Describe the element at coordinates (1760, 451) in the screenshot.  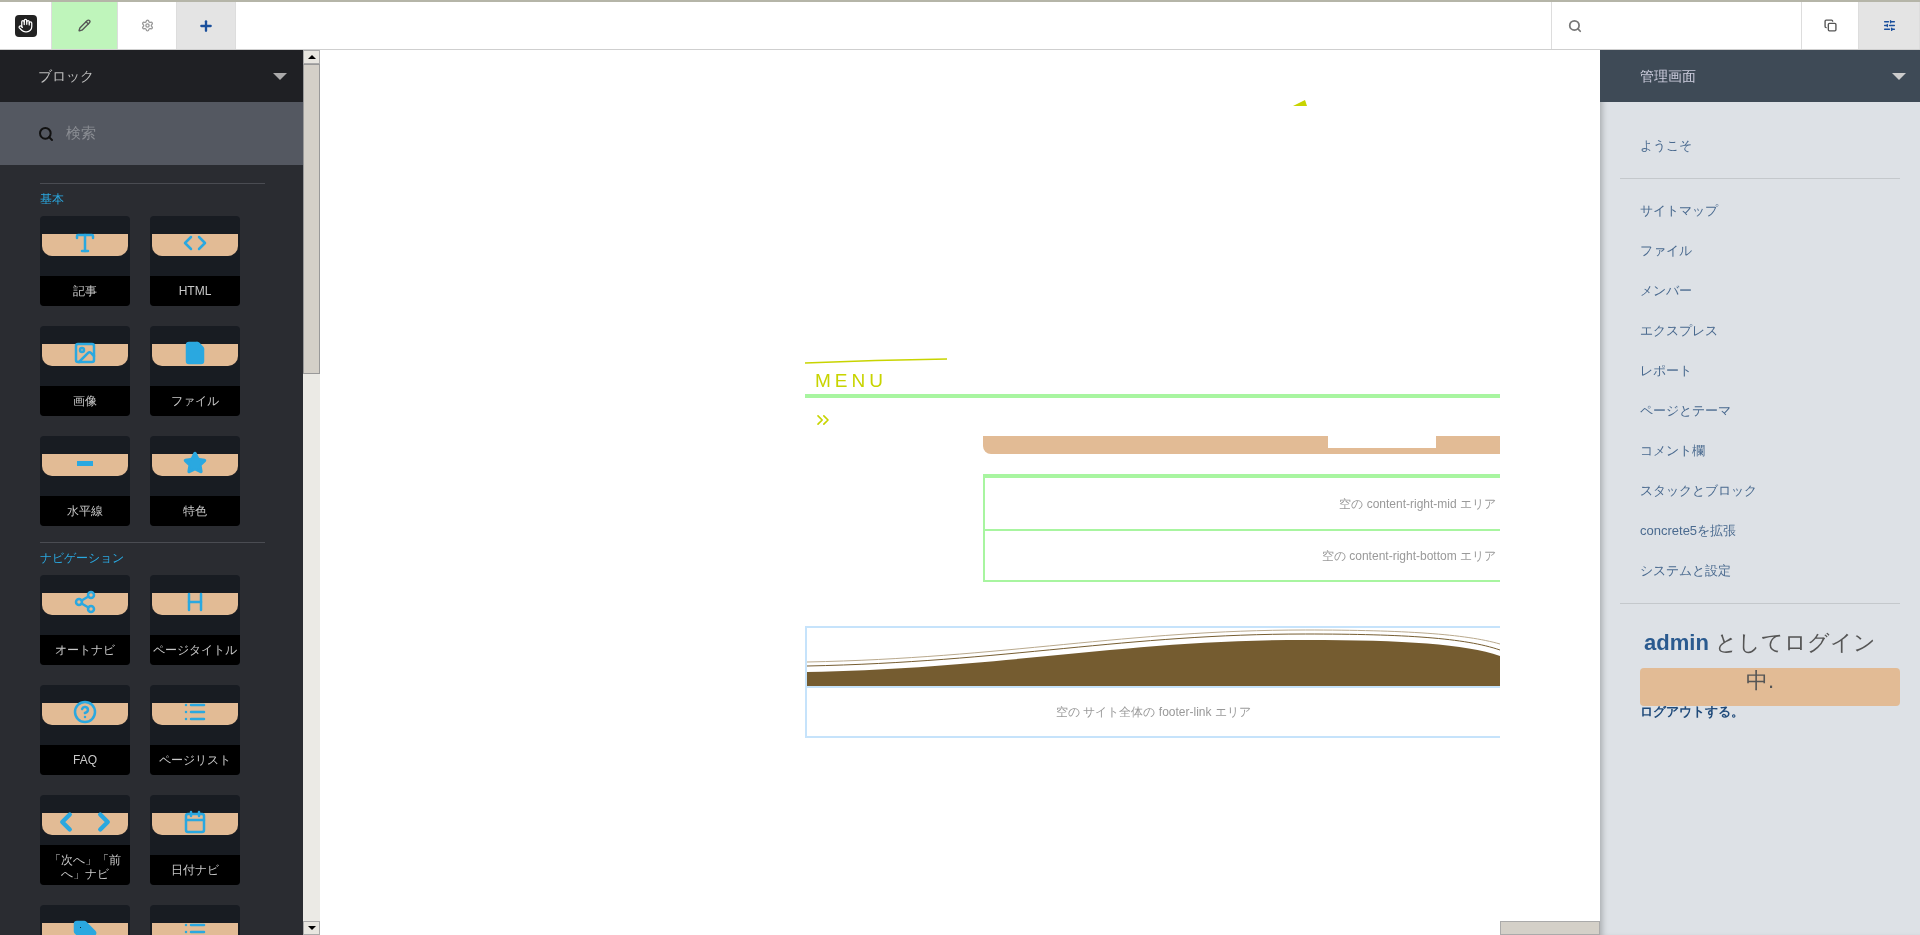
I see `dashboard-link: コメント欄` at that location.